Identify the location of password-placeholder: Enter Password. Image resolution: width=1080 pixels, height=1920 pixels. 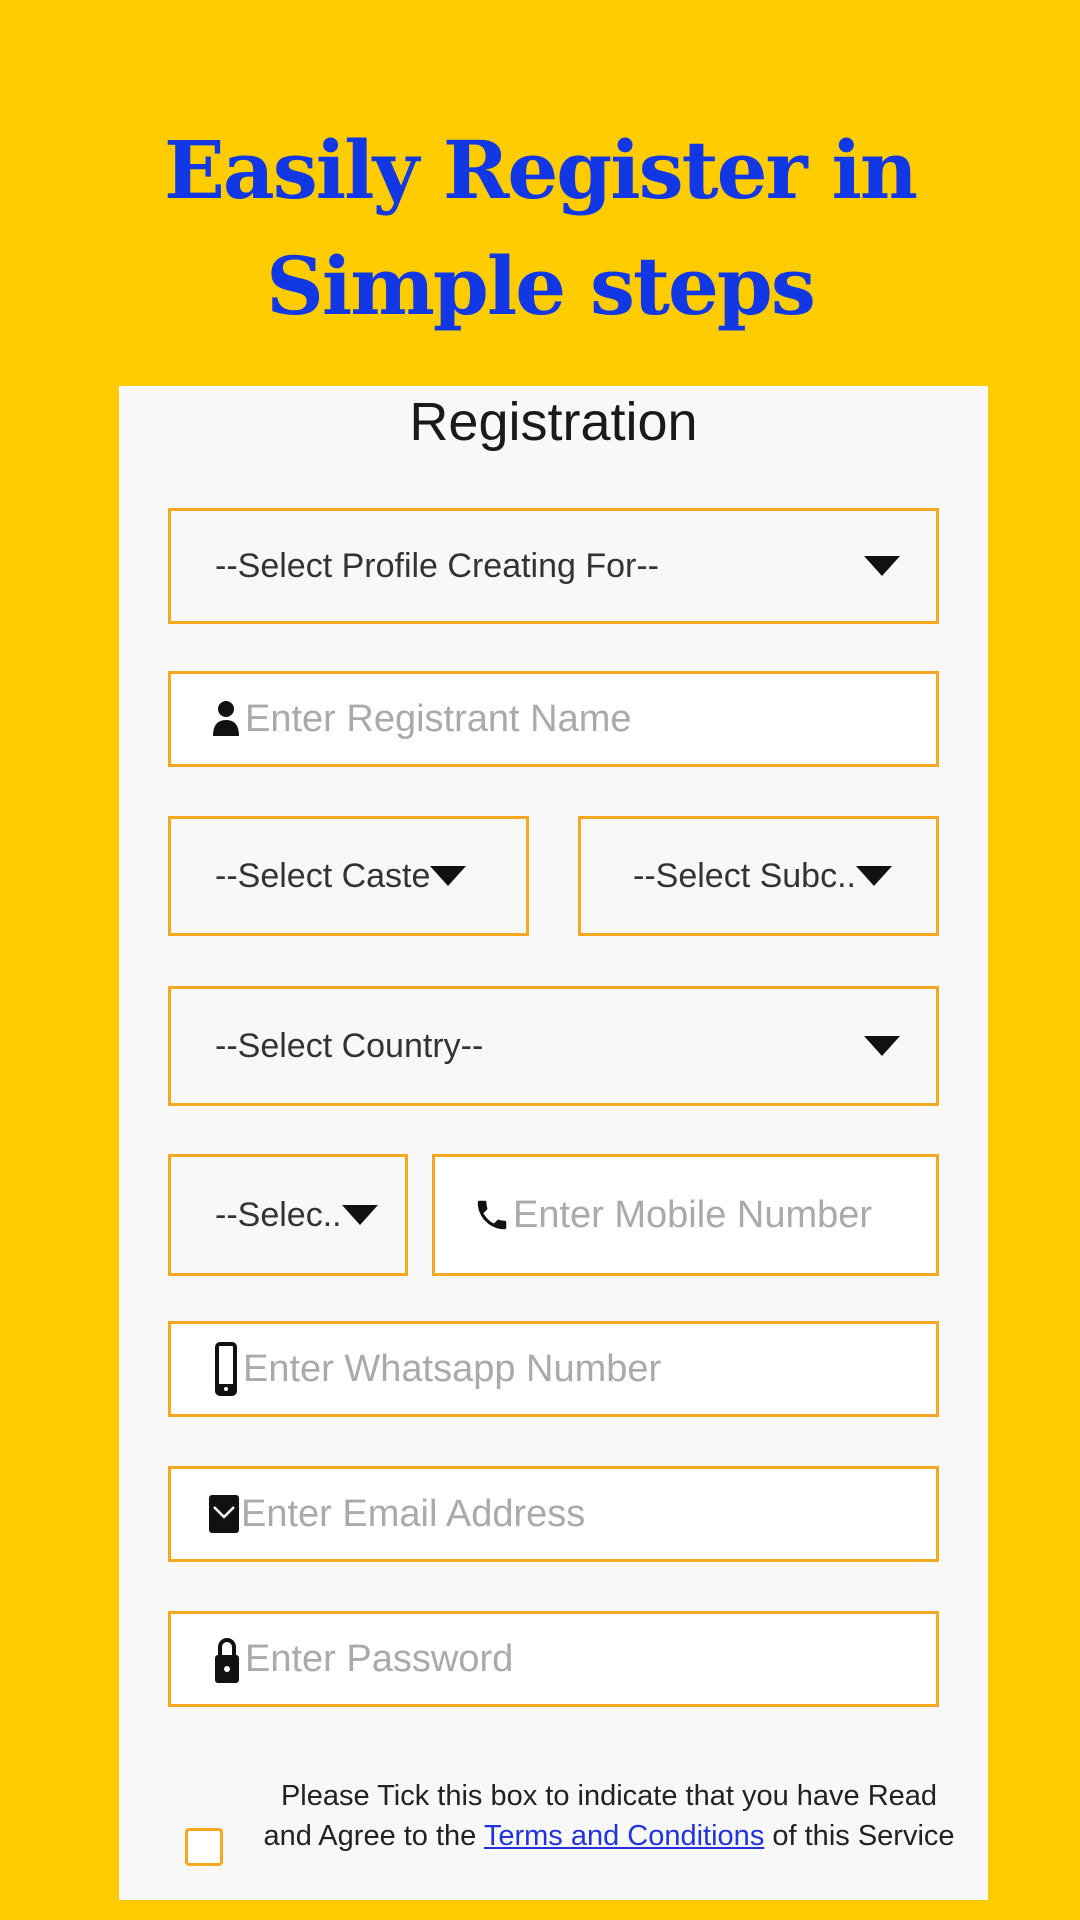
(379, 1658).